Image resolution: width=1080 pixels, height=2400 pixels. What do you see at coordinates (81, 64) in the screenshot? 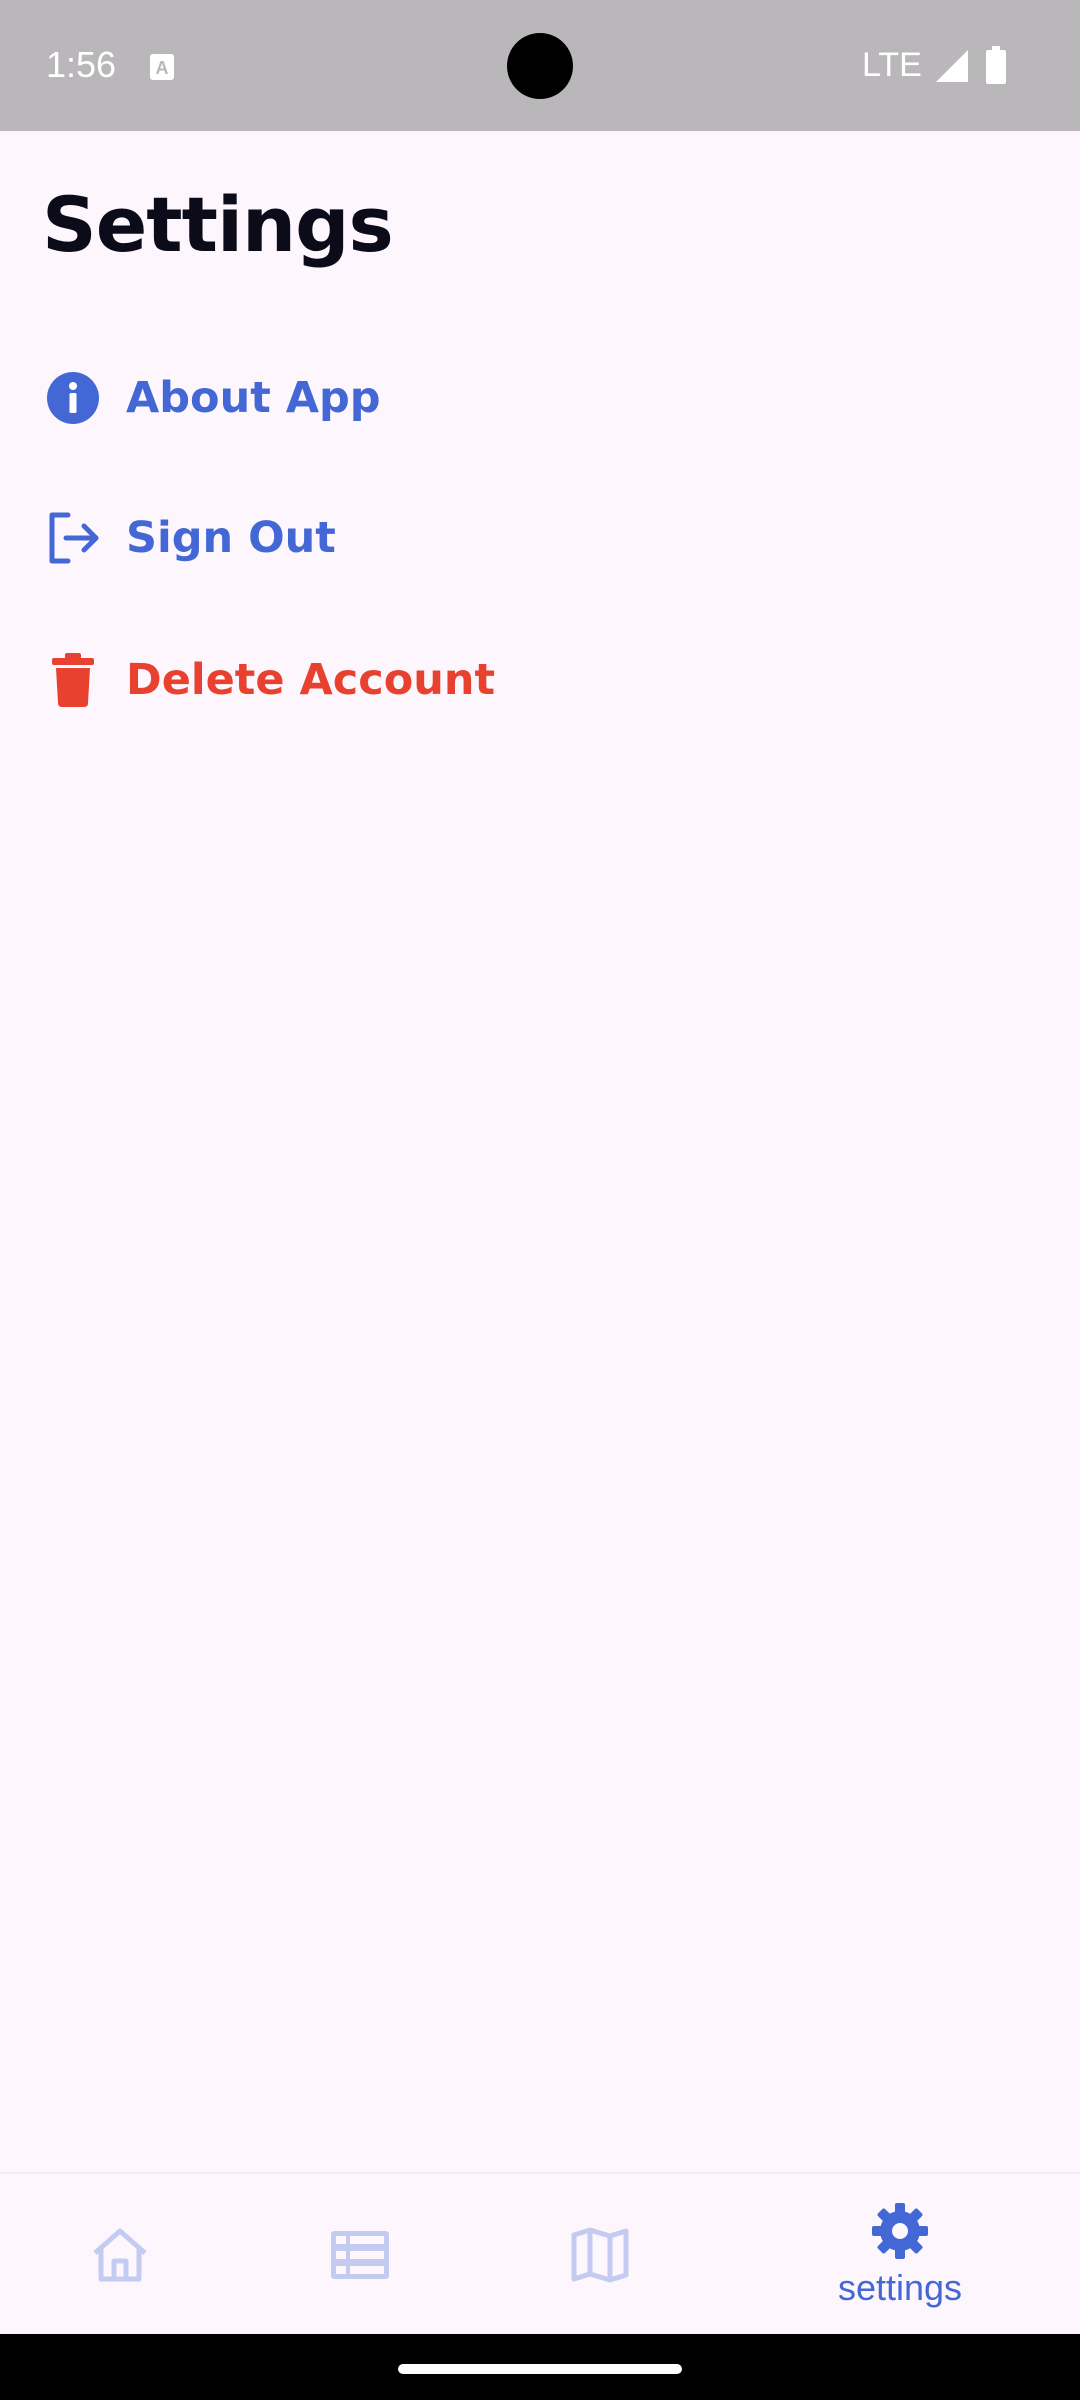
I see `status-time: 1:56` at bounding box center [81, 64].